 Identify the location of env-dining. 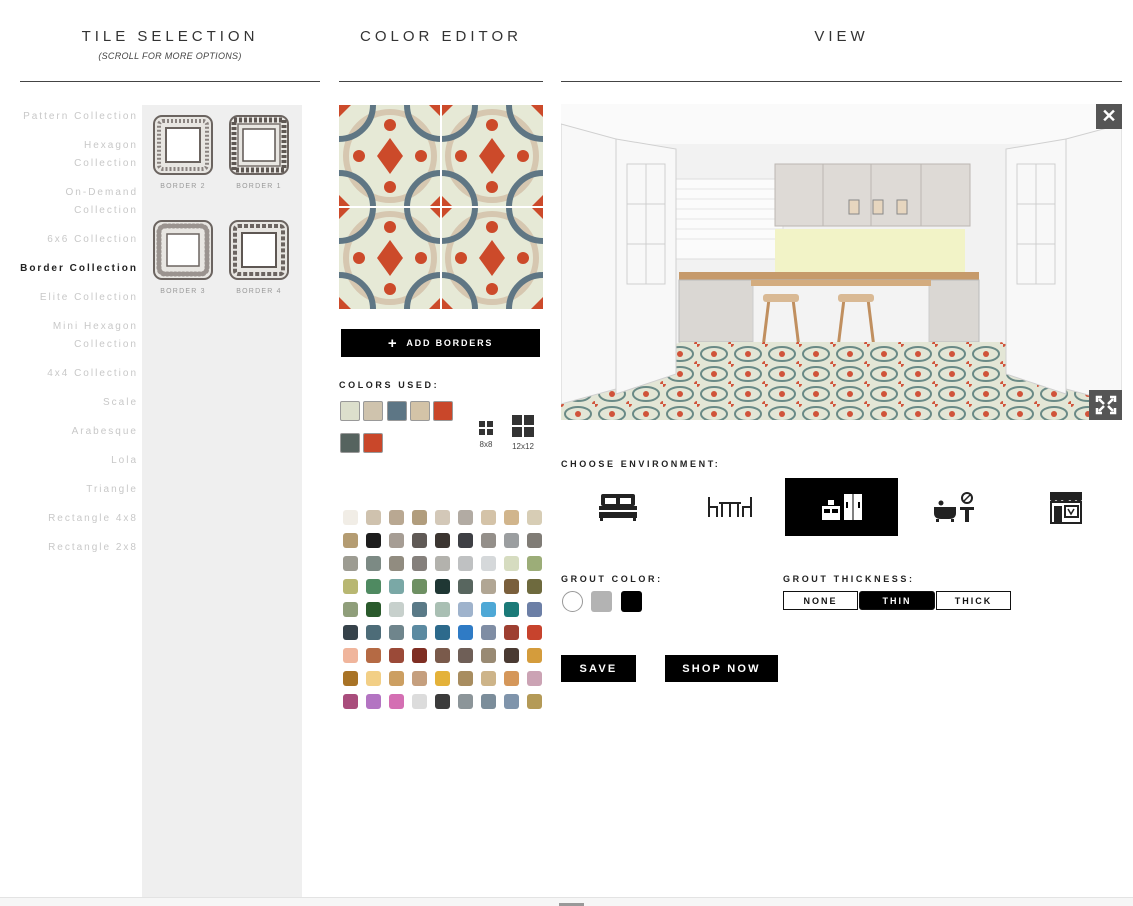
(729, 507).